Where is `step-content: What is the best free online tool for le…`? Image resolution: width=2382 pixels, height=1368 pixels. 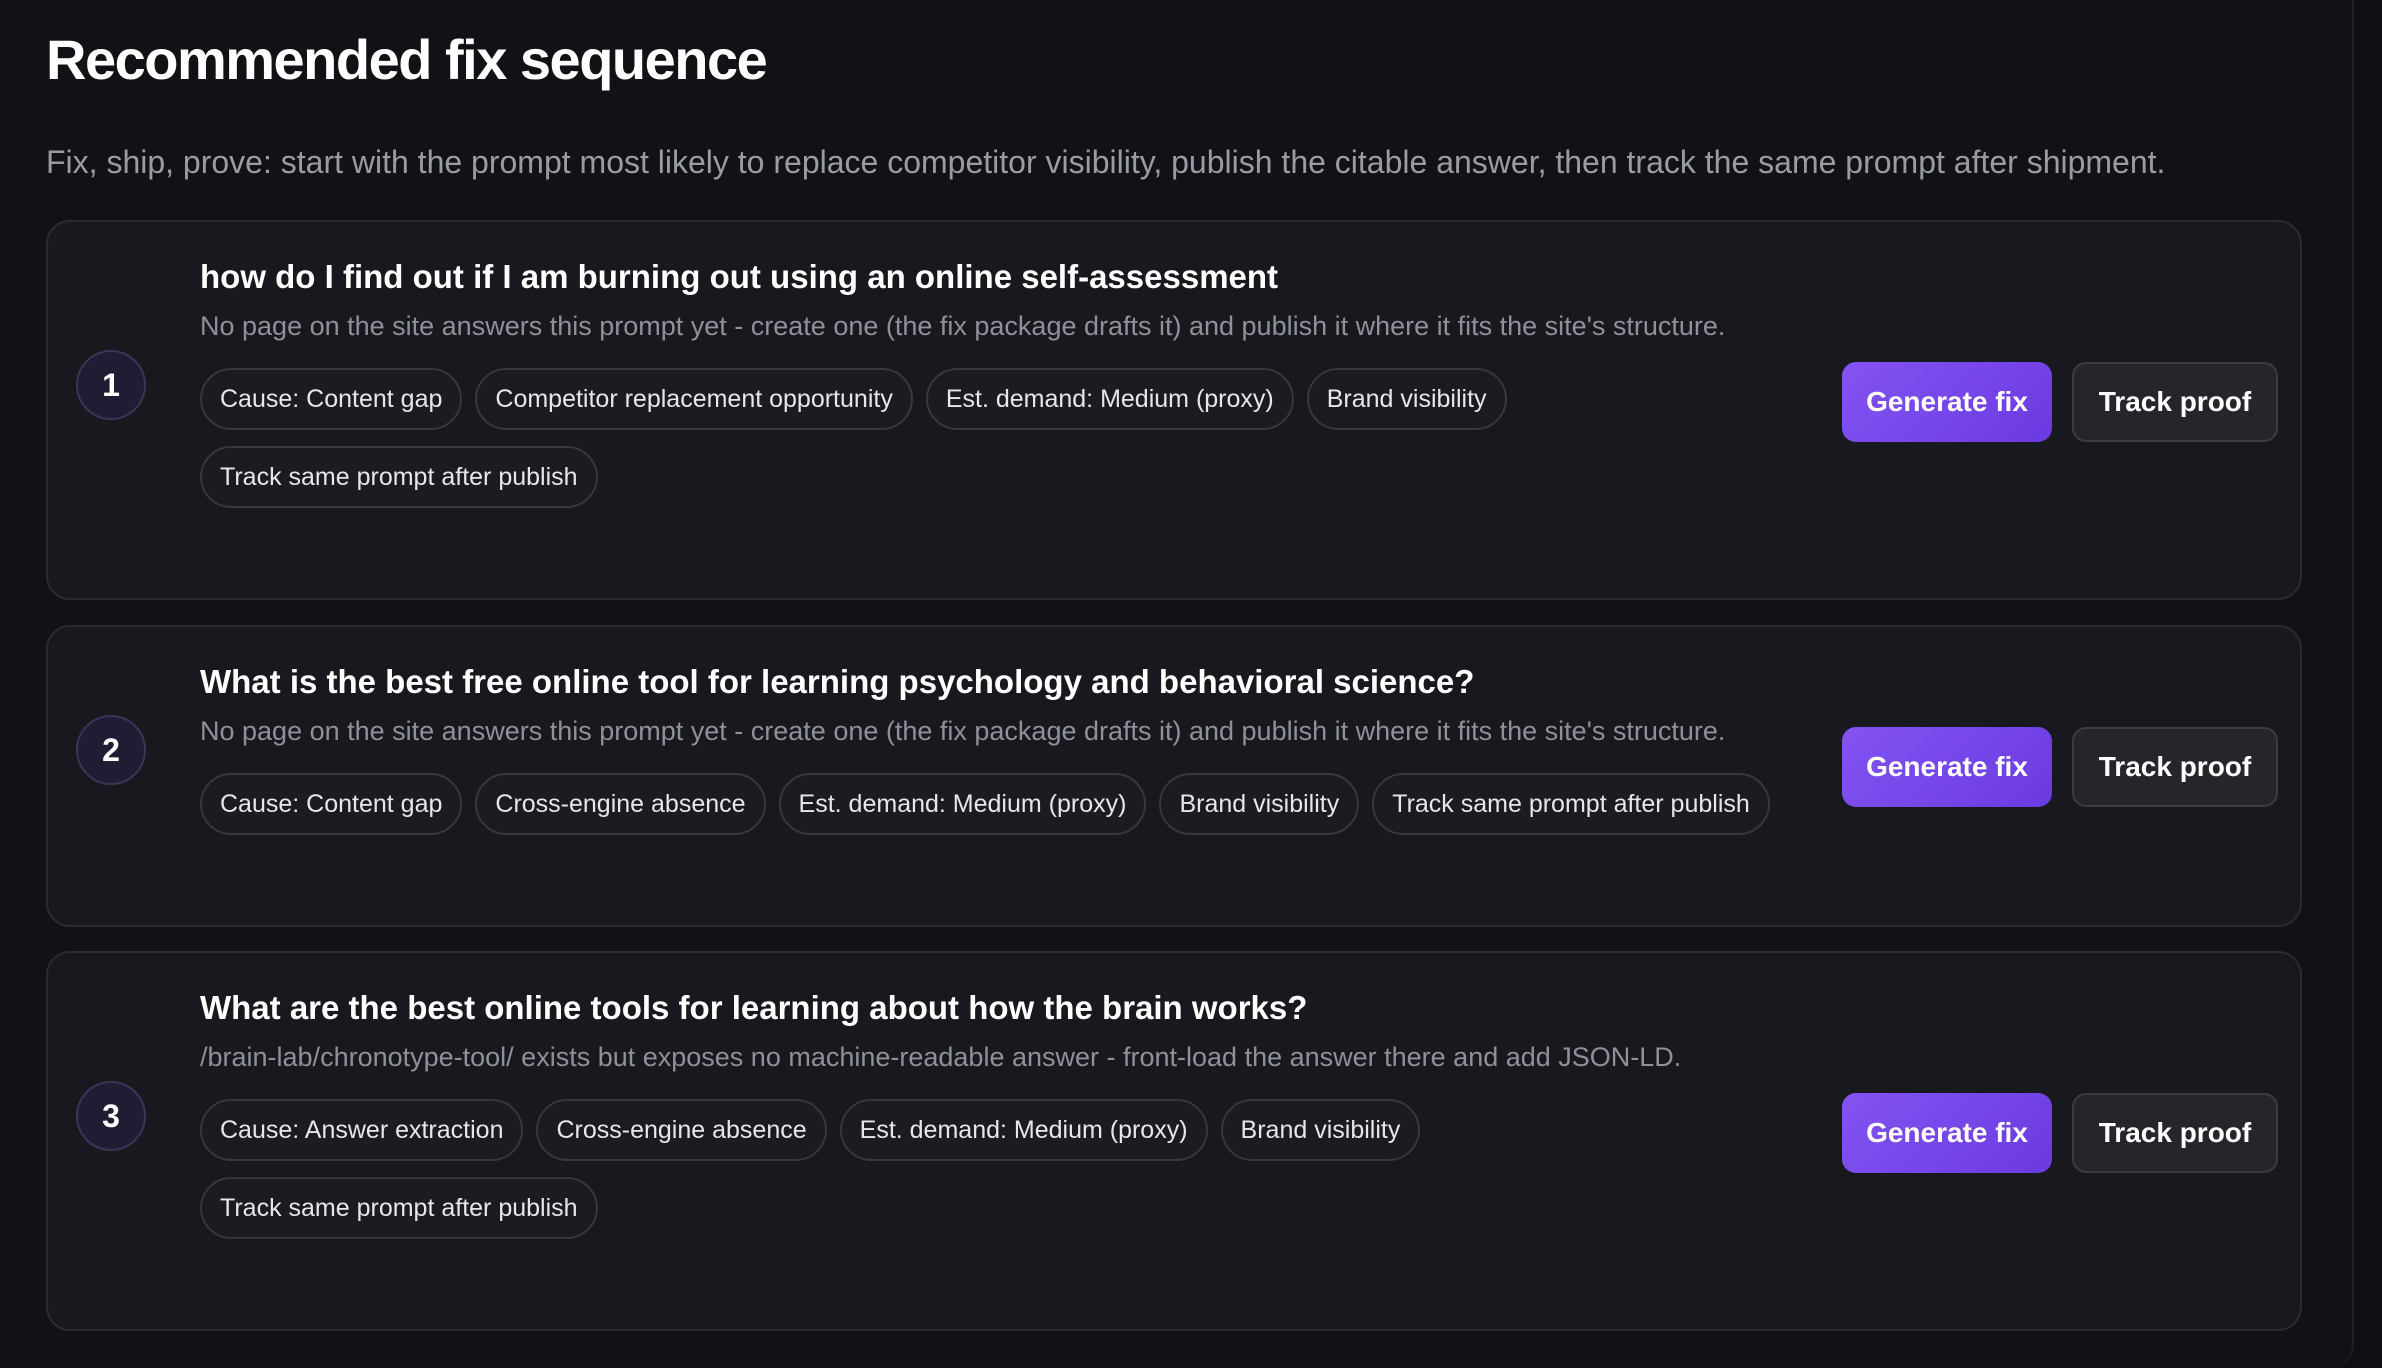 step-content: What is the best free online tool for le… is located at coordinates (1030, 748).